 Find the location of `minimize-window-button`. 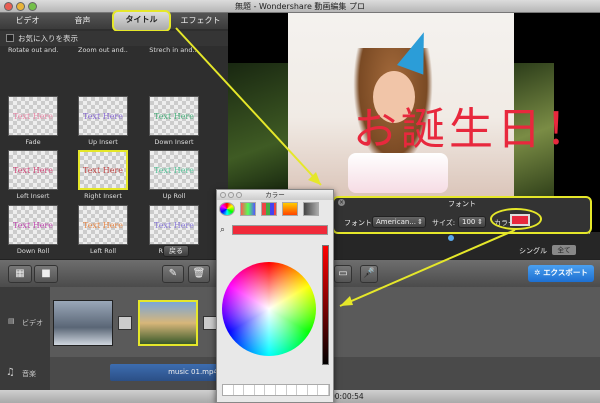

minimize-window-button is located at coordinates (20, 6).